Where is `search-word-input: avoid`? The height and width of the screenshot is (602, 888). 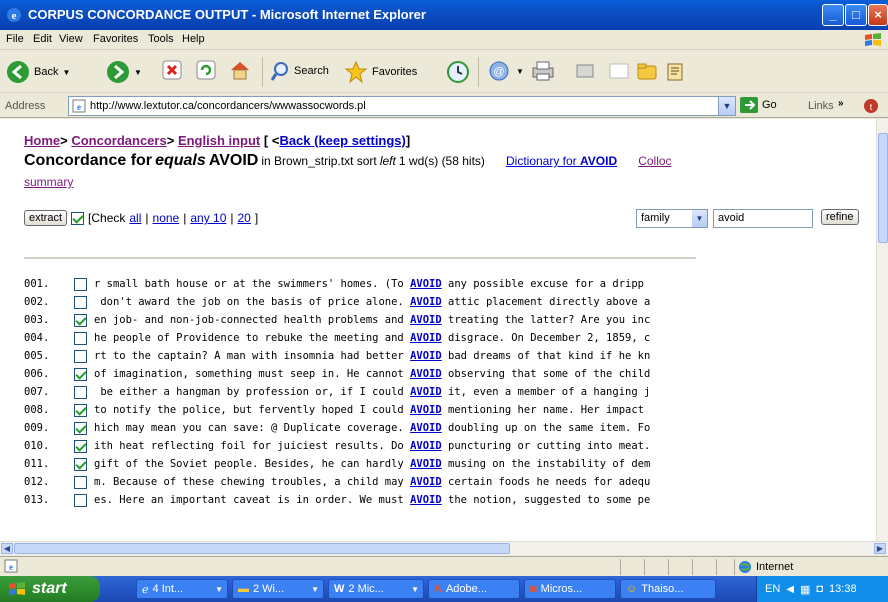
search-word-input: avoid is located at coordinates (763, 218).